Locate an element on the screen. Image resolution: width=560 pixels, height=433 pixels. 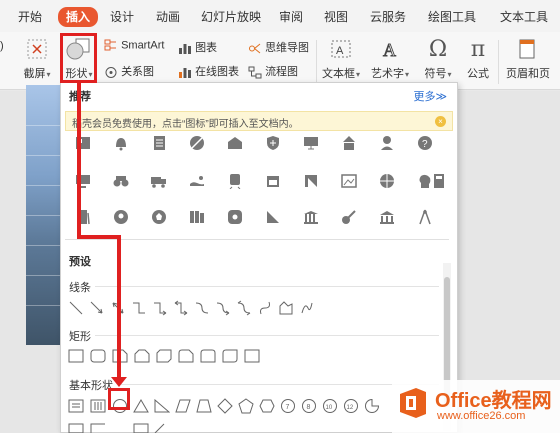
diagonal-stripe-shape is located at coordinates (162, 425).